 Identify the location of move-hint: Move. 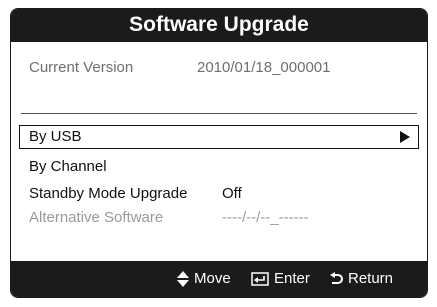
(204, 278).